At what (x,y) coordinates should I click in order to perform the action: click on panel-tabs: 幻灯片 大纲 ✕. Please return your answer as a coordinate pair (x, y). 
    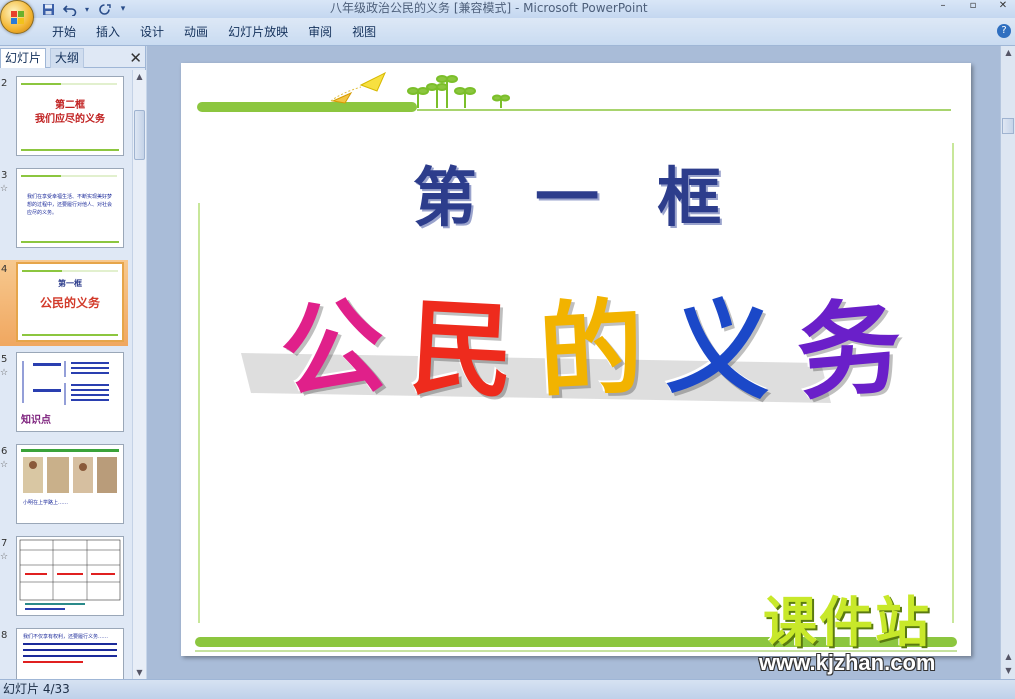
    Looking at the image, I should click on (73, 58).